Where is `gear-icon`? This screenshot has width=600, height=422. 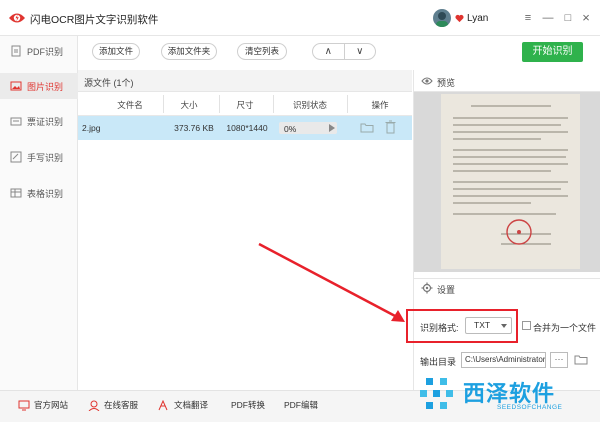 gear-icon is located at coordinates (427, 288).